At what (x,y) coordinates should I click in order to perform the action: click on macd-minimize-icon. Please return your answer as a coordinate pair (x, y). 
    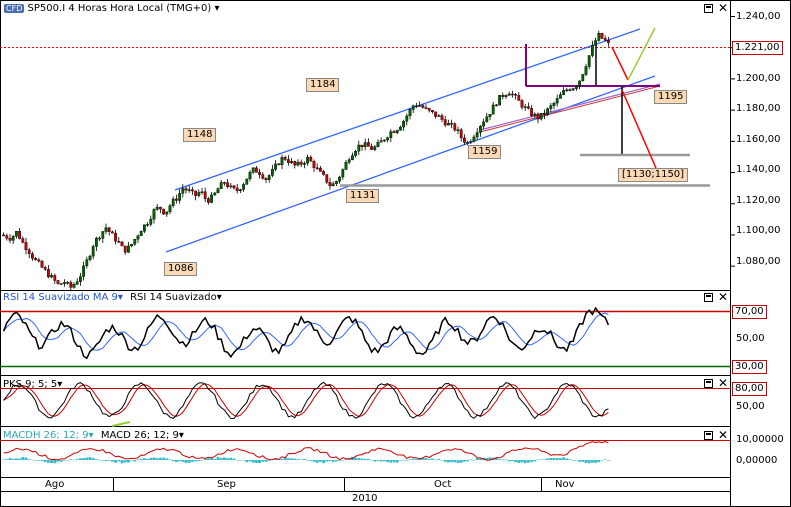
    Looking at the image, I should click on (708, 435).